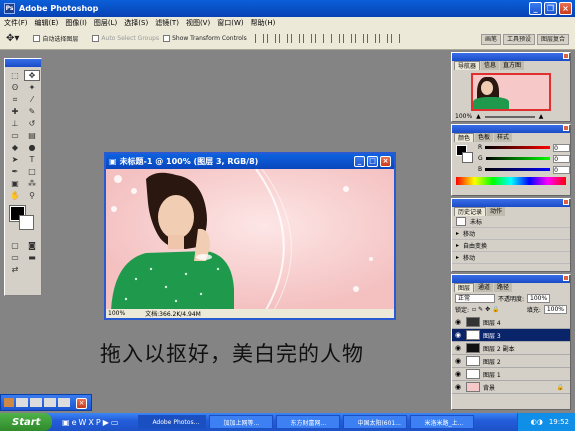 The height and width of the screenshot is (431, 575). I want to click on tab-layers: 图层, so click(464, 287).